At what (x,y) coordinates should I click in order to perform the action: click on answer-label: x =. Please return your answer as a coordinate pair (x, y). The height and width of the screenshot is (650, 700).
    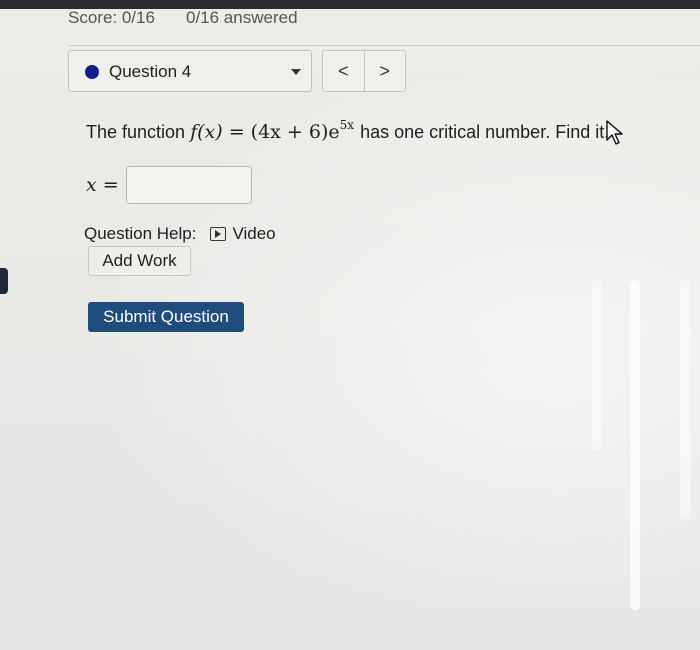
    Looking at the image, I should click on (102, 185).